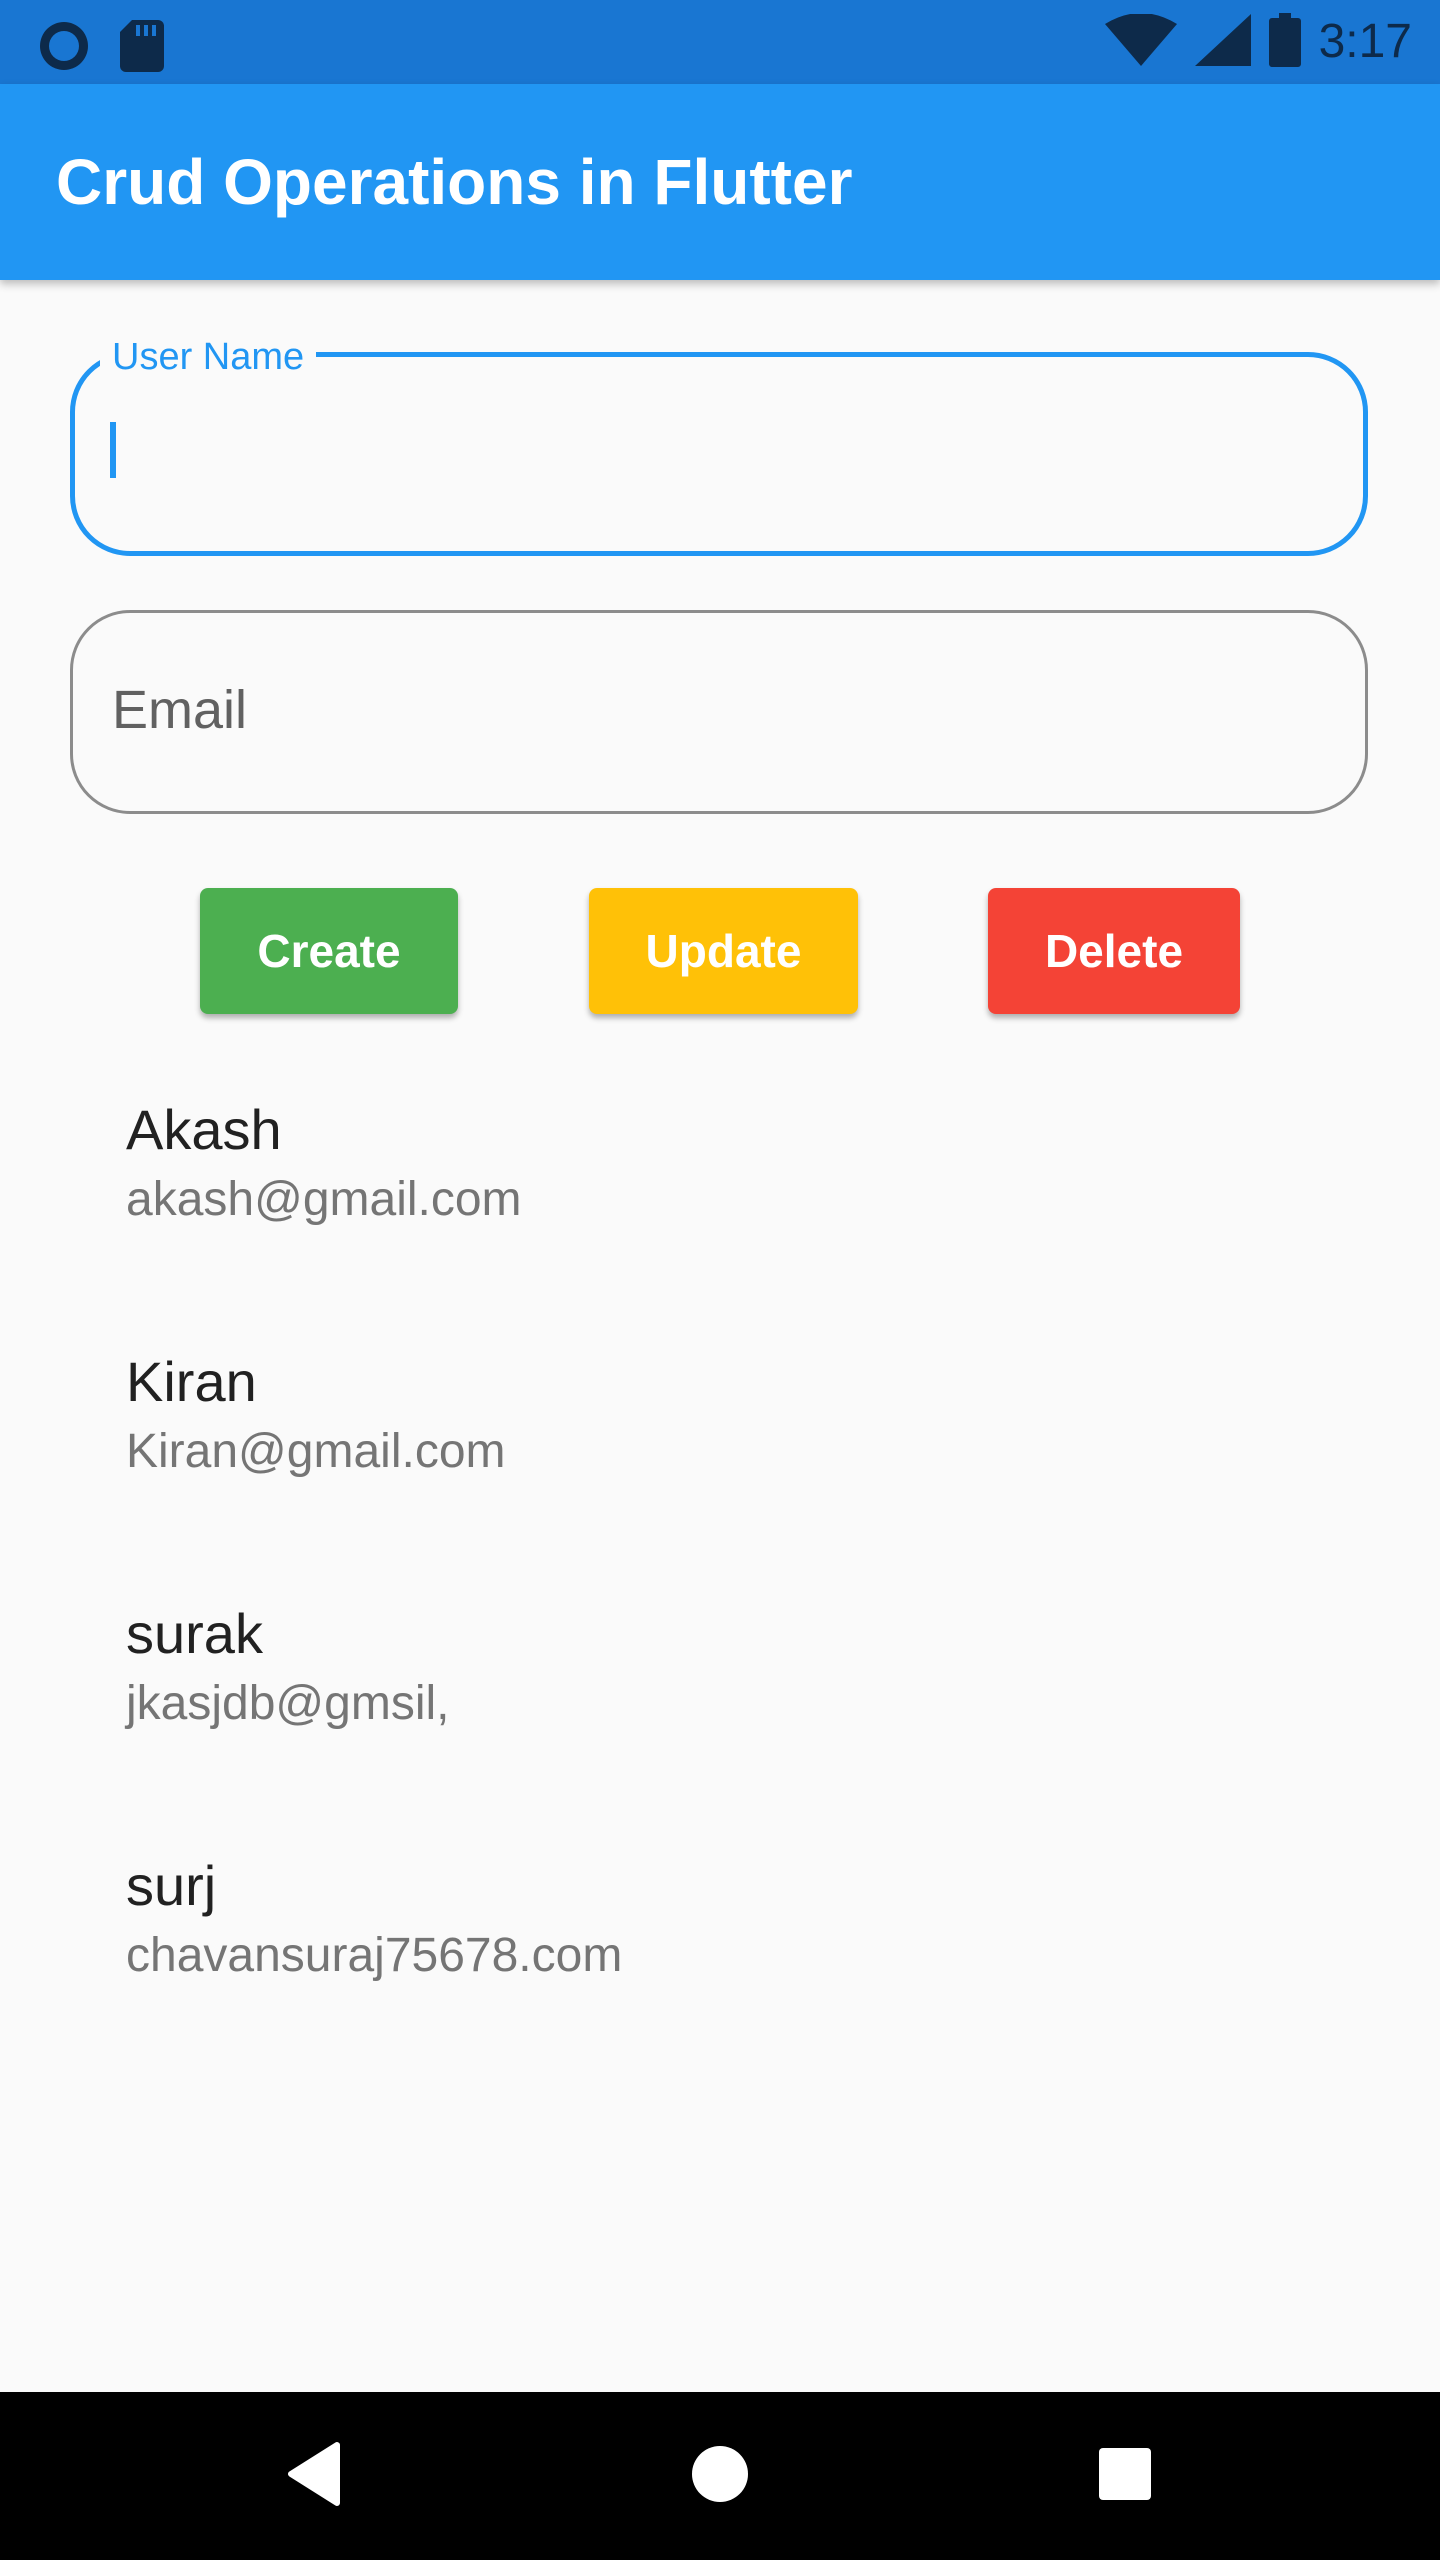  I want to click on navigation-bar, so click(720, 2476).